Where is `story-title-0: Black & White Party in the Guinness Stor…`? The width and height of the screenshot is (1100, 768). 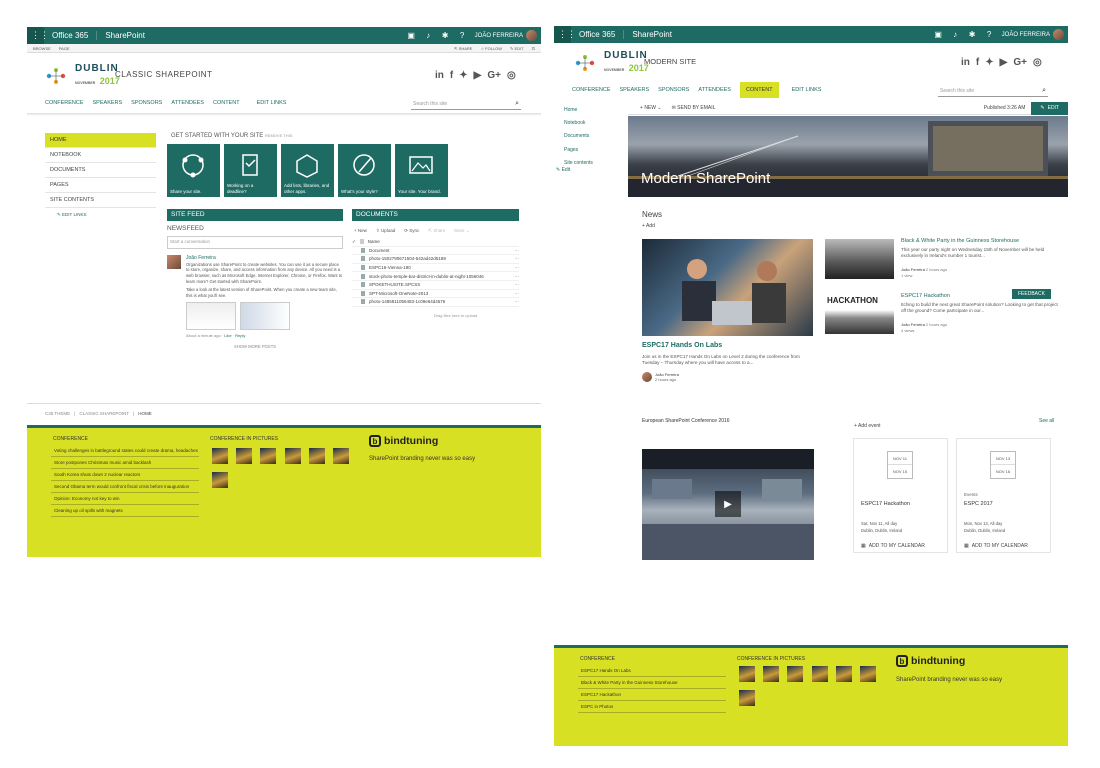
story-title-0: Black & White Party in the Guinness Stor… is located at coordinates (960, 241).